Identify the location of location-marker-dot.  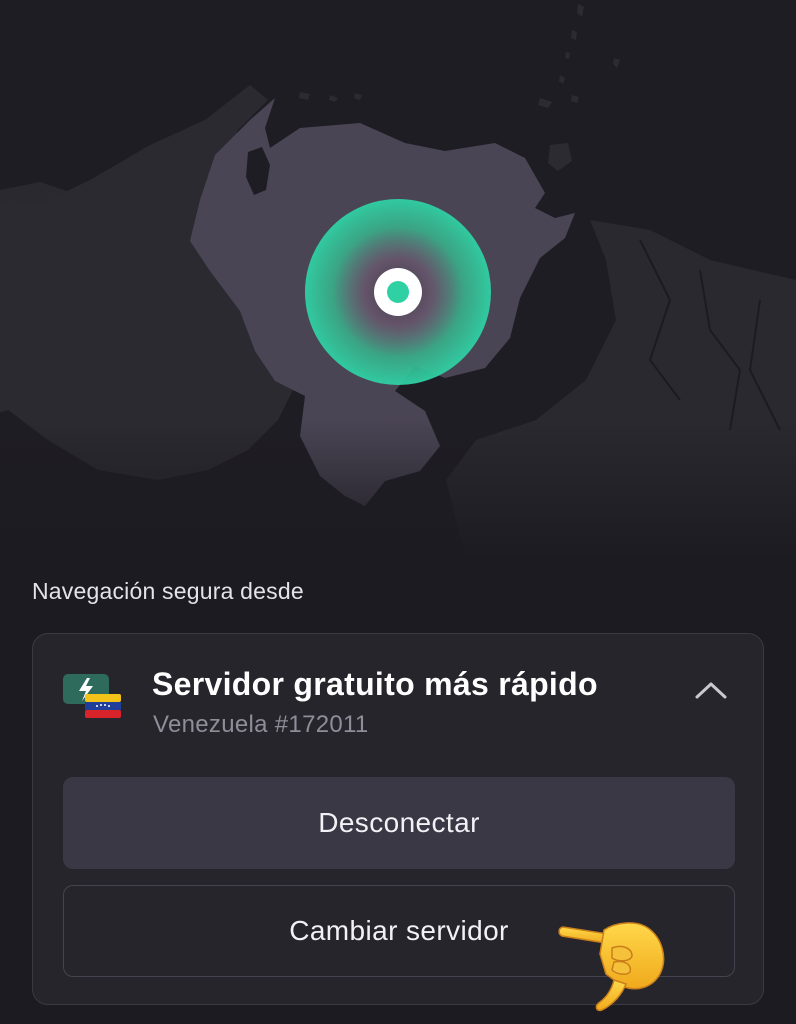
(398, 292).